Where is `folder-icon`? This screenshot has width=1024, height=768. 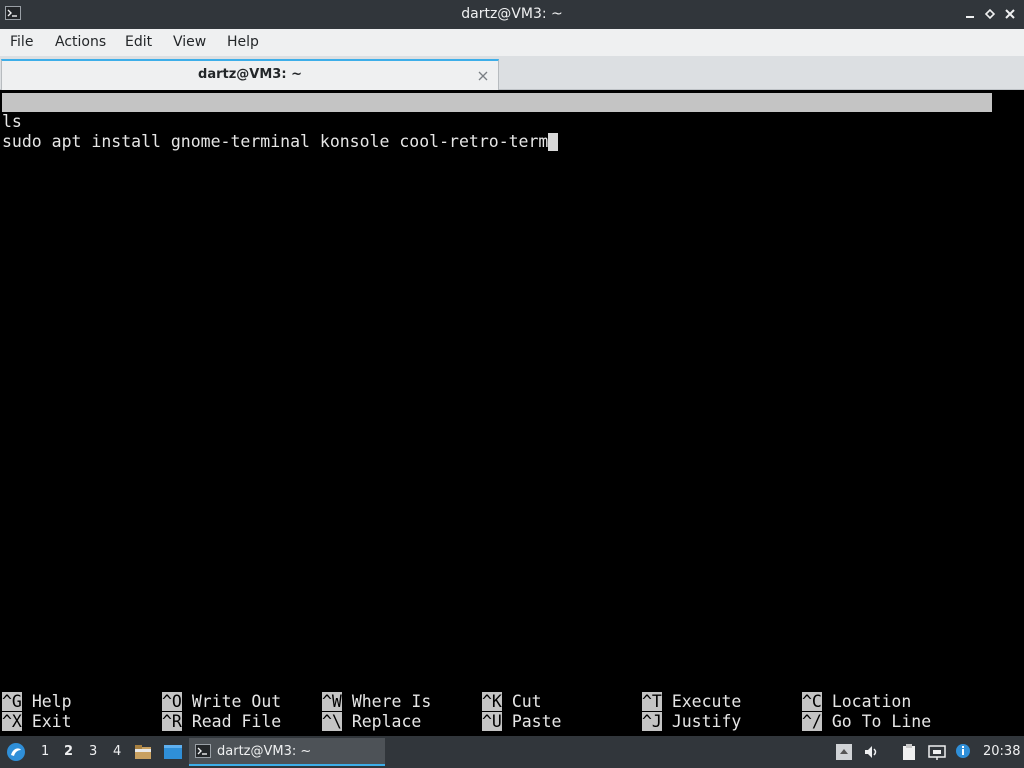 folder-icon is located at coordinates (143, 752).